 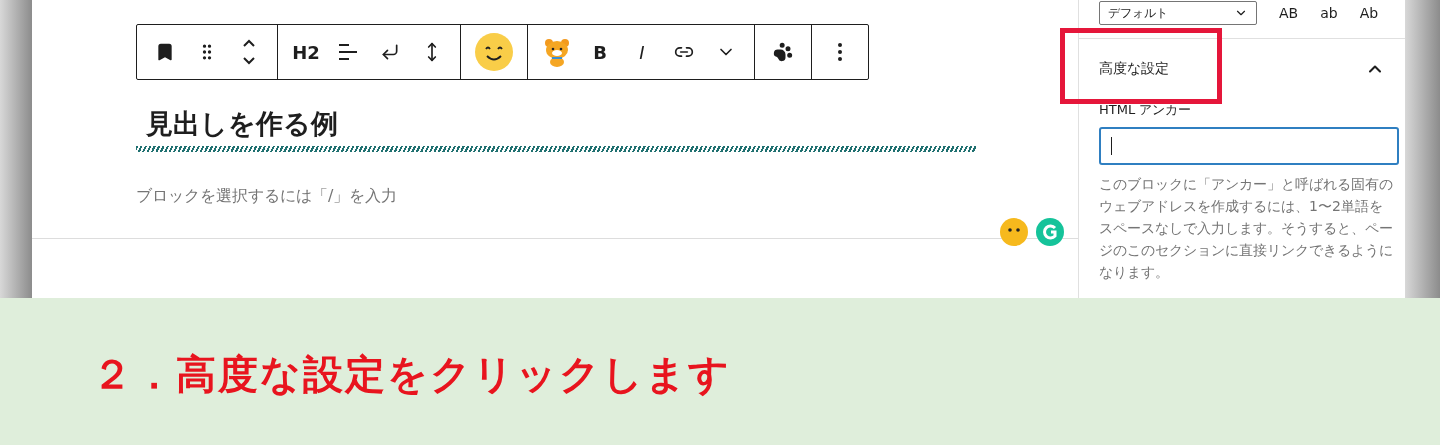 What do you see at coordinates (783, 52) in the screenshot?
I see `paw-icon` at bounding box center [783, 52].